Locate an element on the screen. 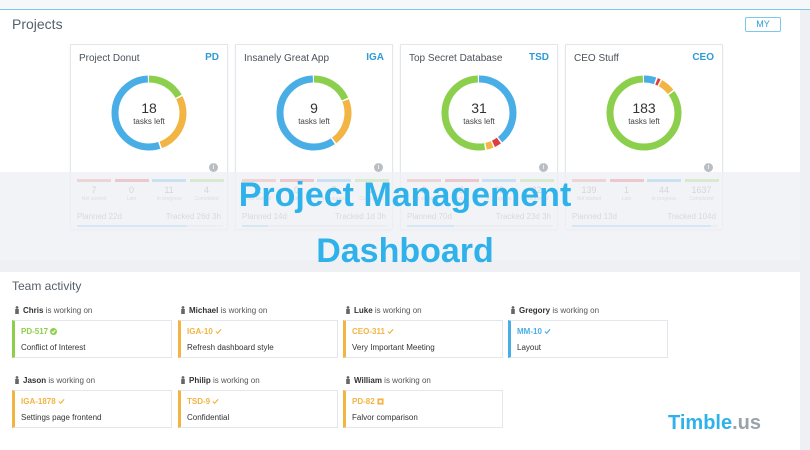 This screenshot has width=810, height=450. check-circle-icon is located at coordinates (54, 331).